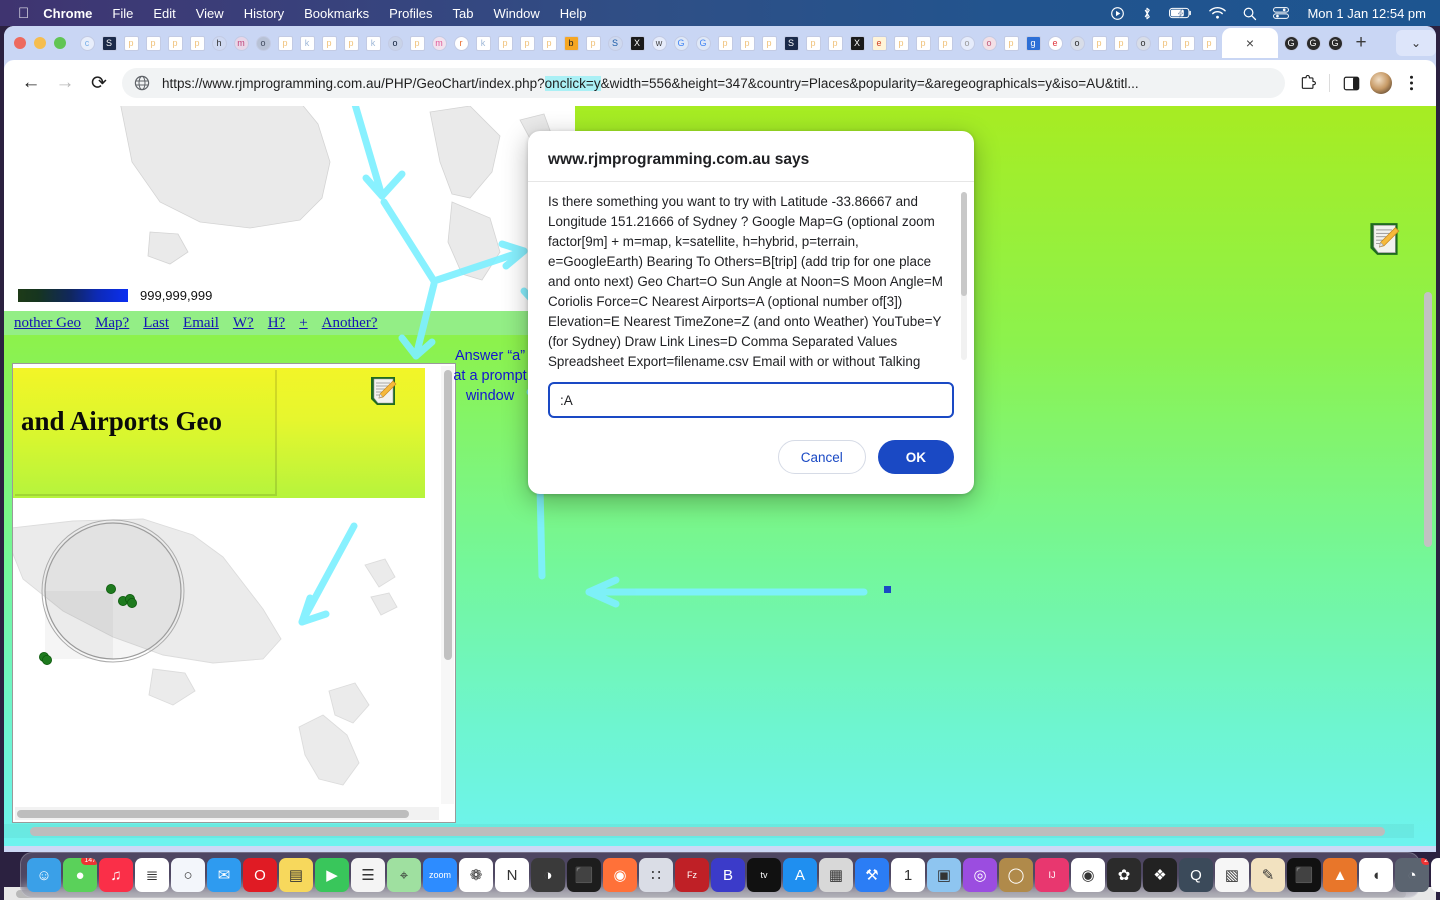 The image size is (1440, 900). I want to click on browser-tab-28: G, so click(703, 43).